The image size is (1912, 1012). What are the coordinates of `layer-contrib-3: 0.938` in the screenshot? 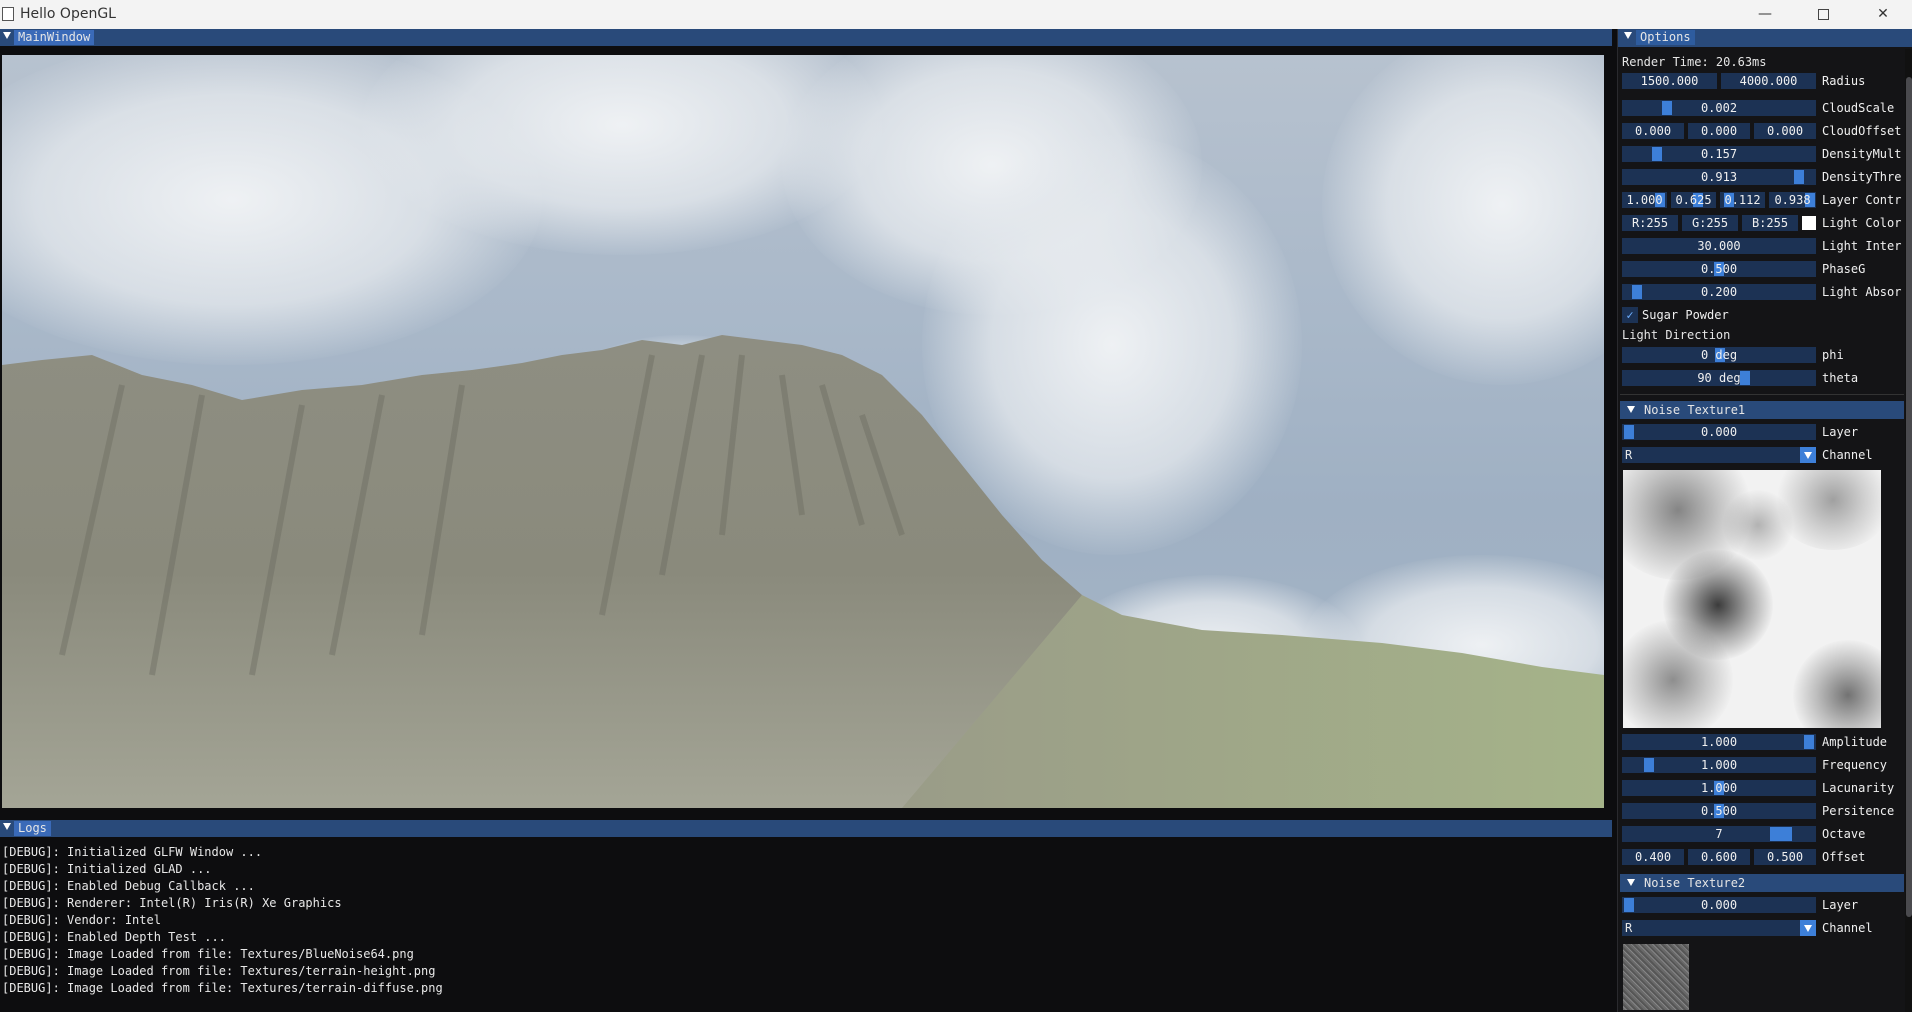 It's located at (1792, 200).